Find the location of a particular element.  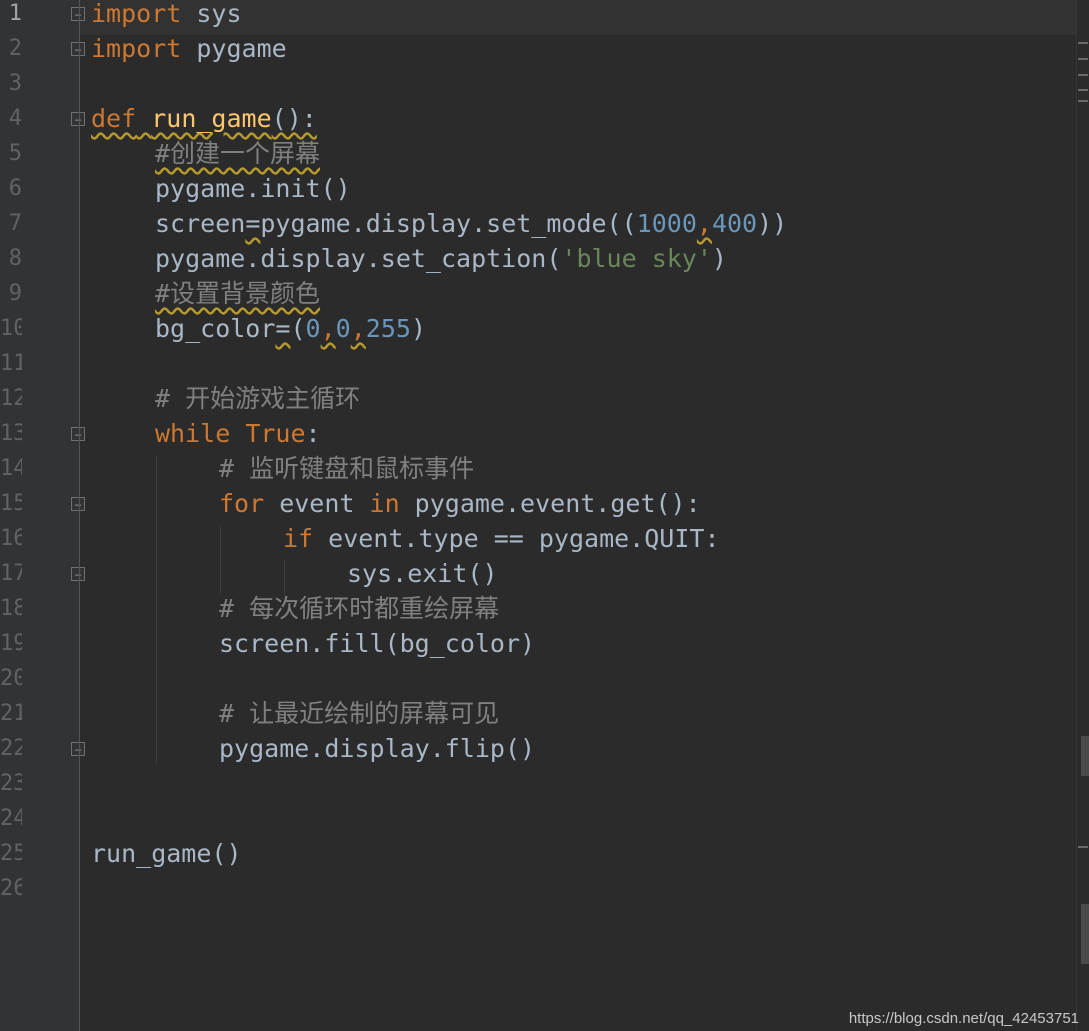

gutter-divider is located at coordinates (79, 515).